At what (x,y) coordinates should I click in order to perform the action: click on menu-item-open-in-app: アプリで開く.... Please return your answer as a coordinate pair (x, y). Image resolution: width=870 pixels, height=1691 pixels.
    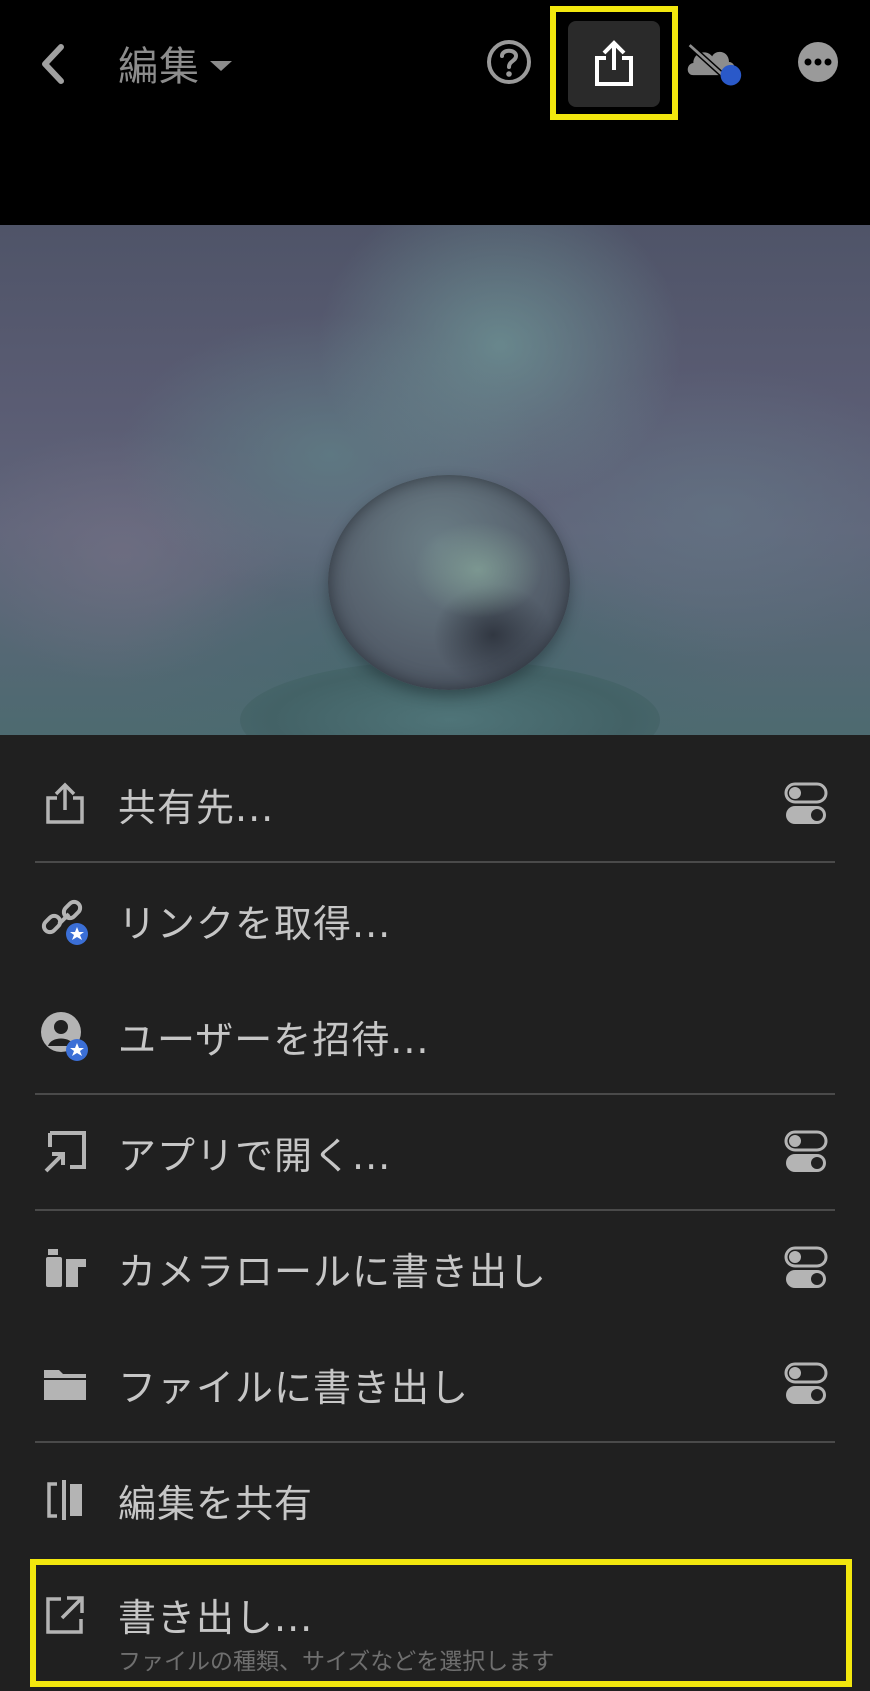
    Looking at the image, I should click on (435, 1152).